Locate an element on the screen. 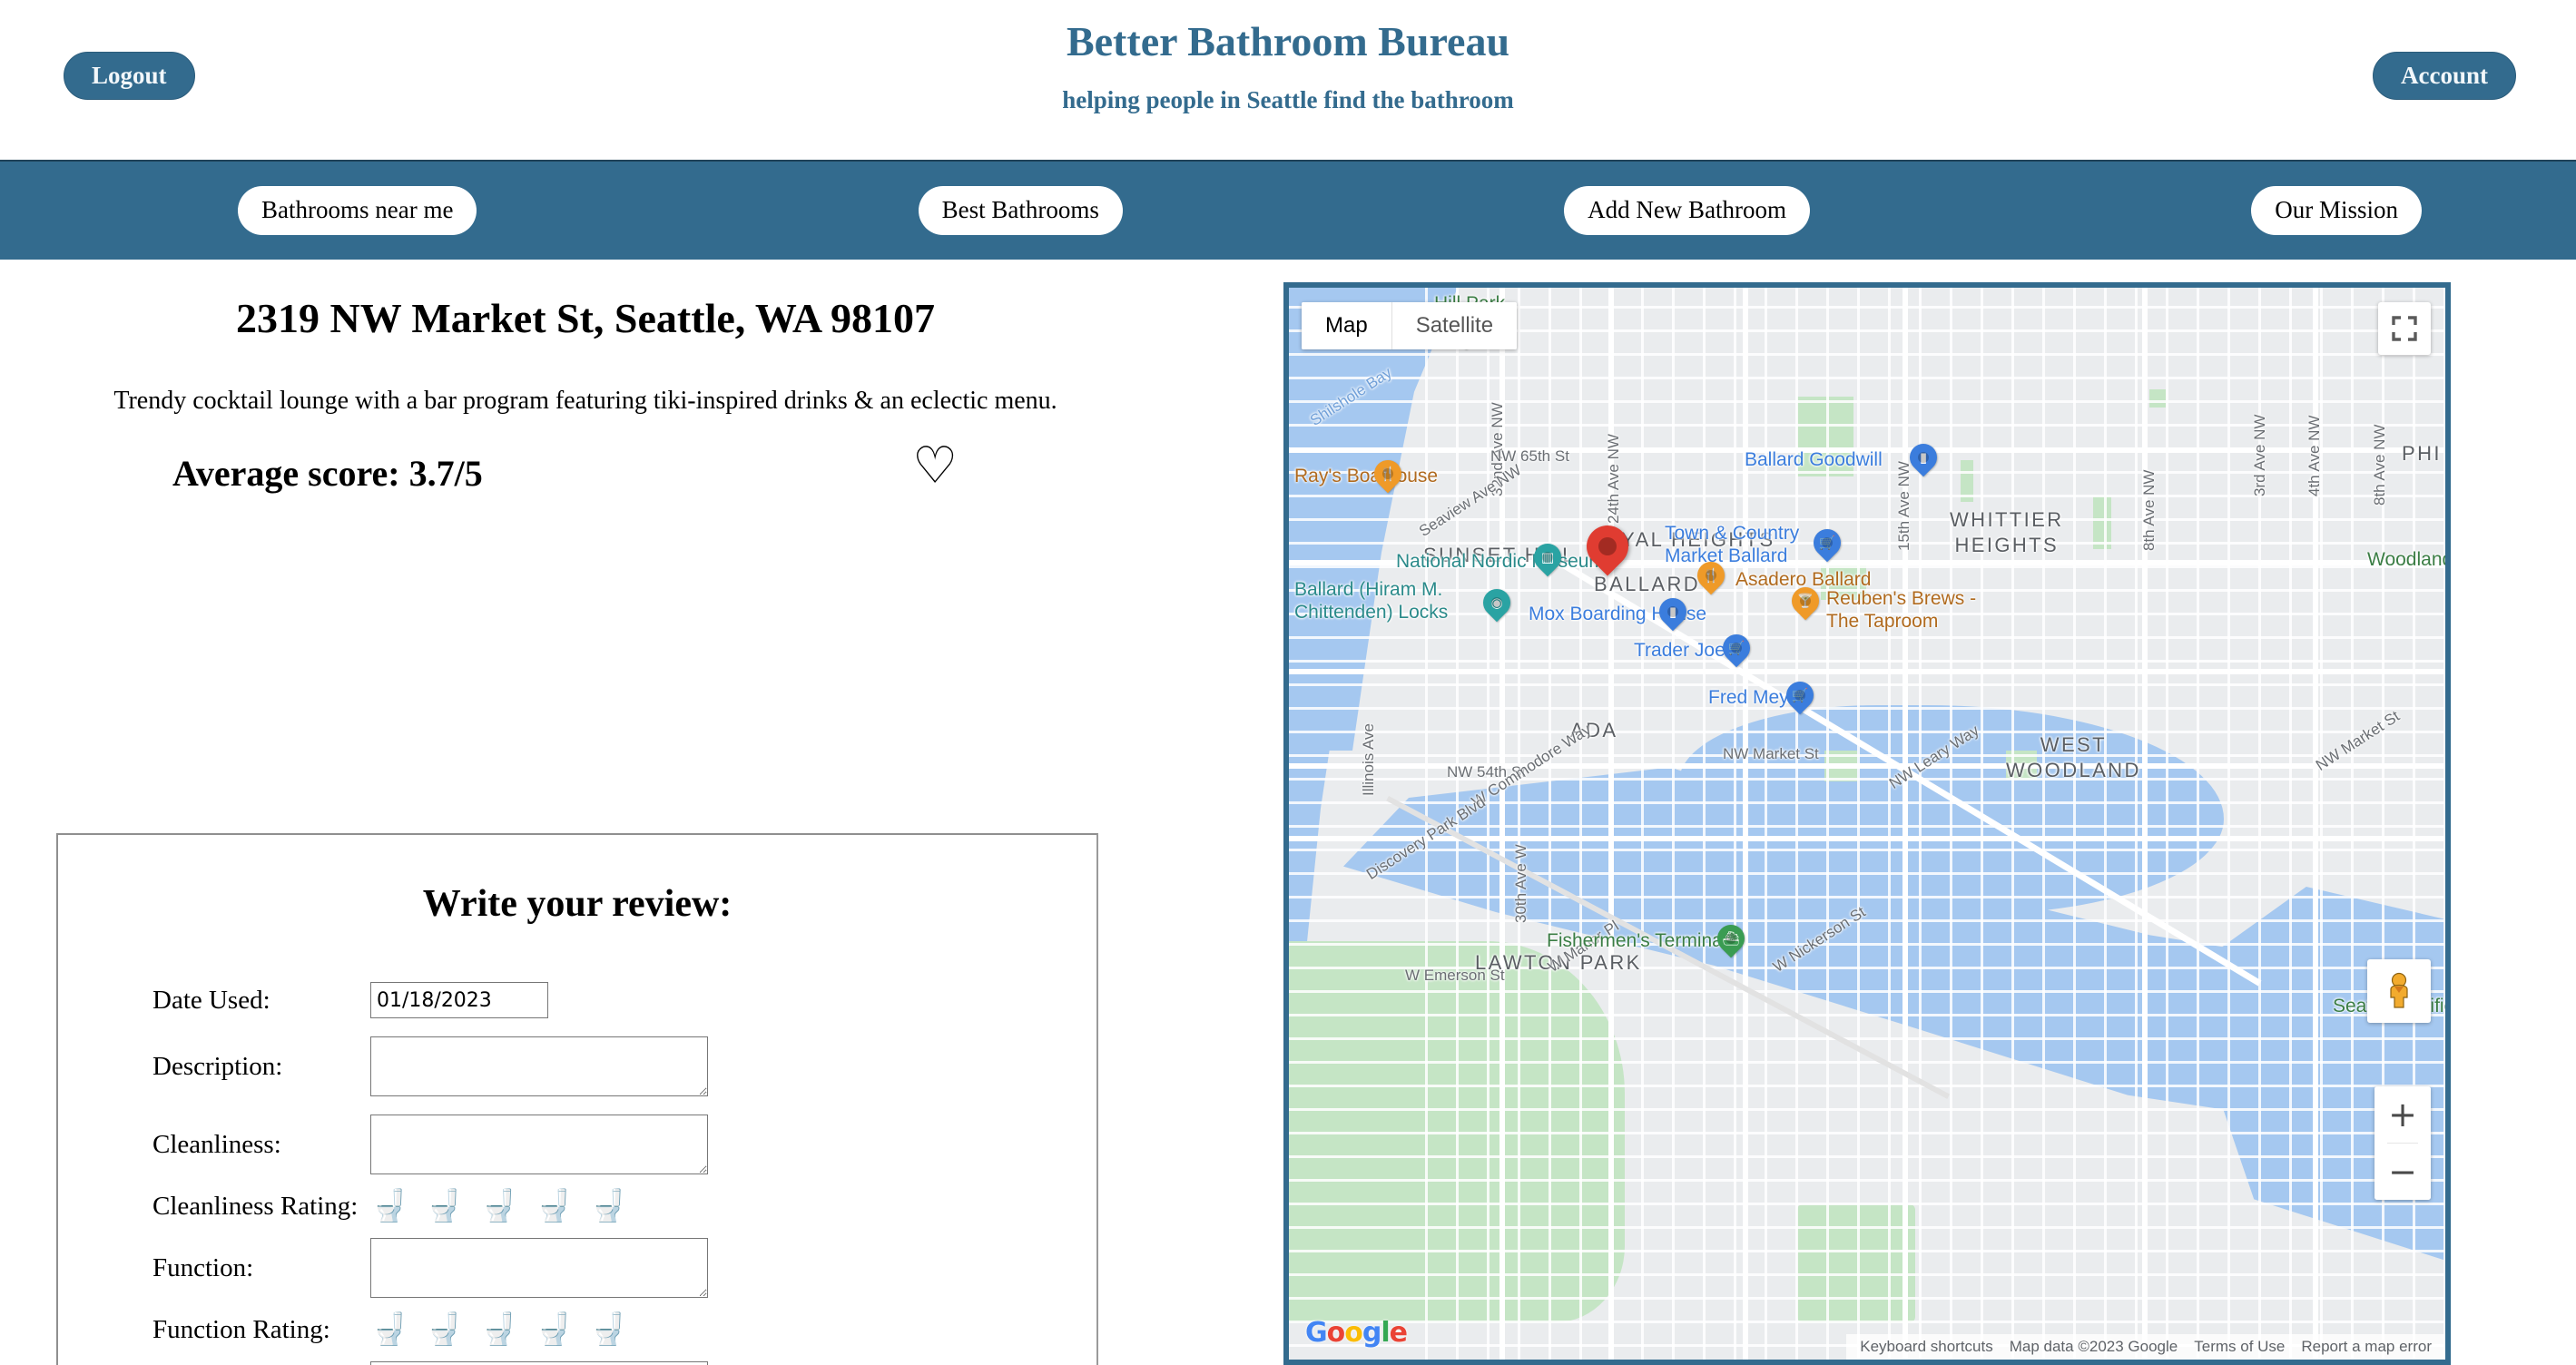 The width and height of the screenshot is (2576, 1365). map-street-nw-65th-st: NW 65th St is located at coordinates (1529, 456).